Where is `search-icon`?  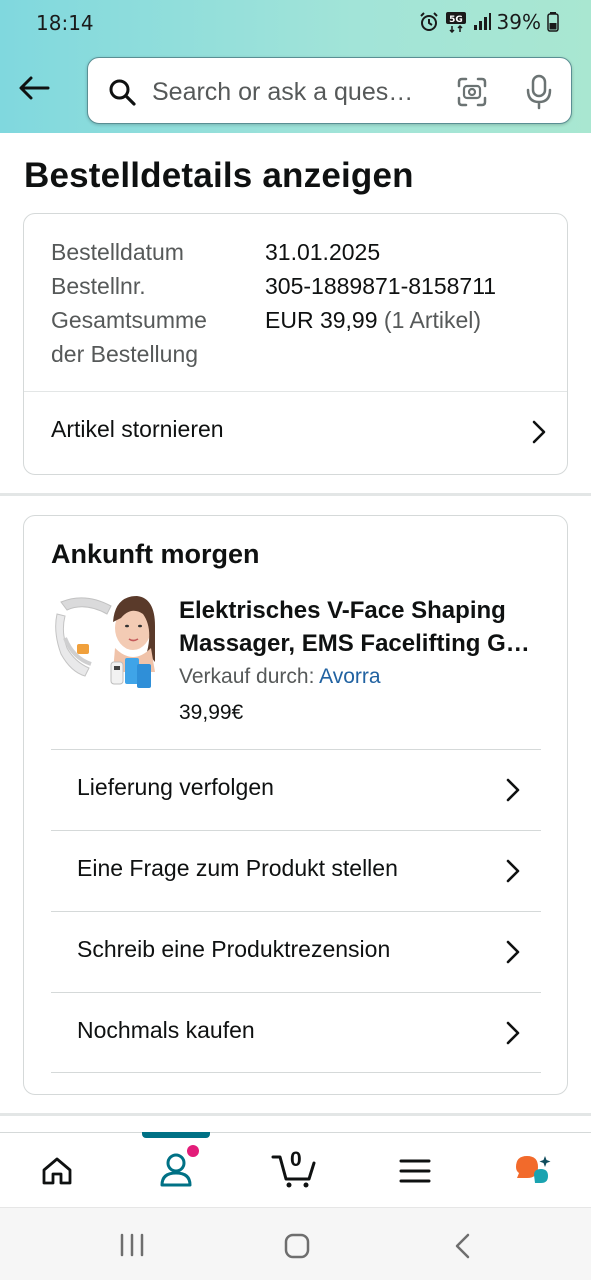 search-icon is located at coordinates (122, 92).